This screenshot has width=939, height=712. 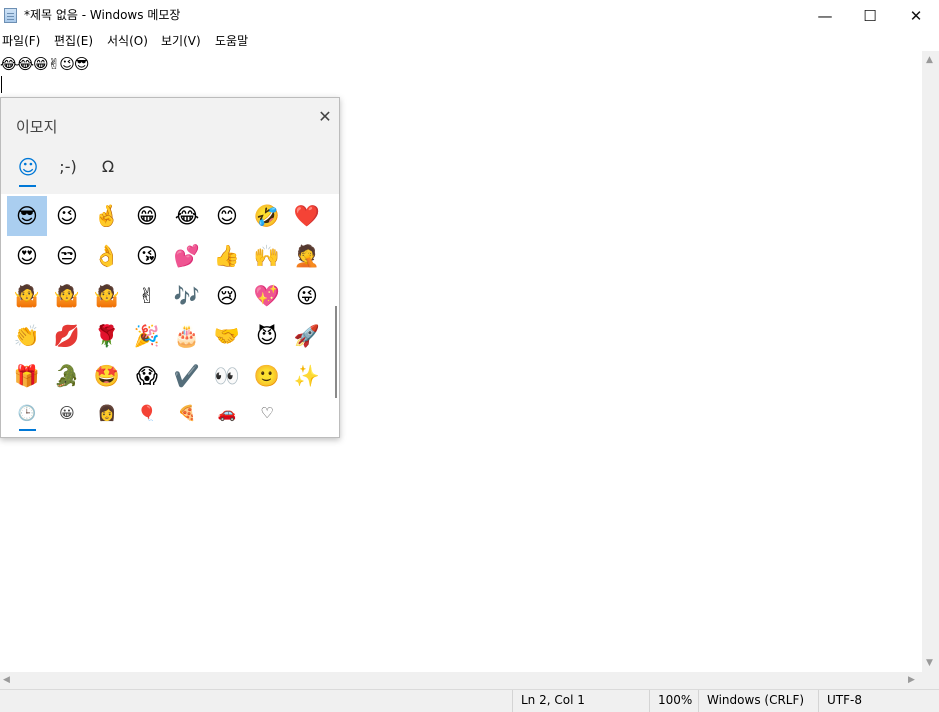 What do you see at coordinates (187, 256) in the screenshot?
I see `emoji-cell: 💕` at bounding box center [187, 256].